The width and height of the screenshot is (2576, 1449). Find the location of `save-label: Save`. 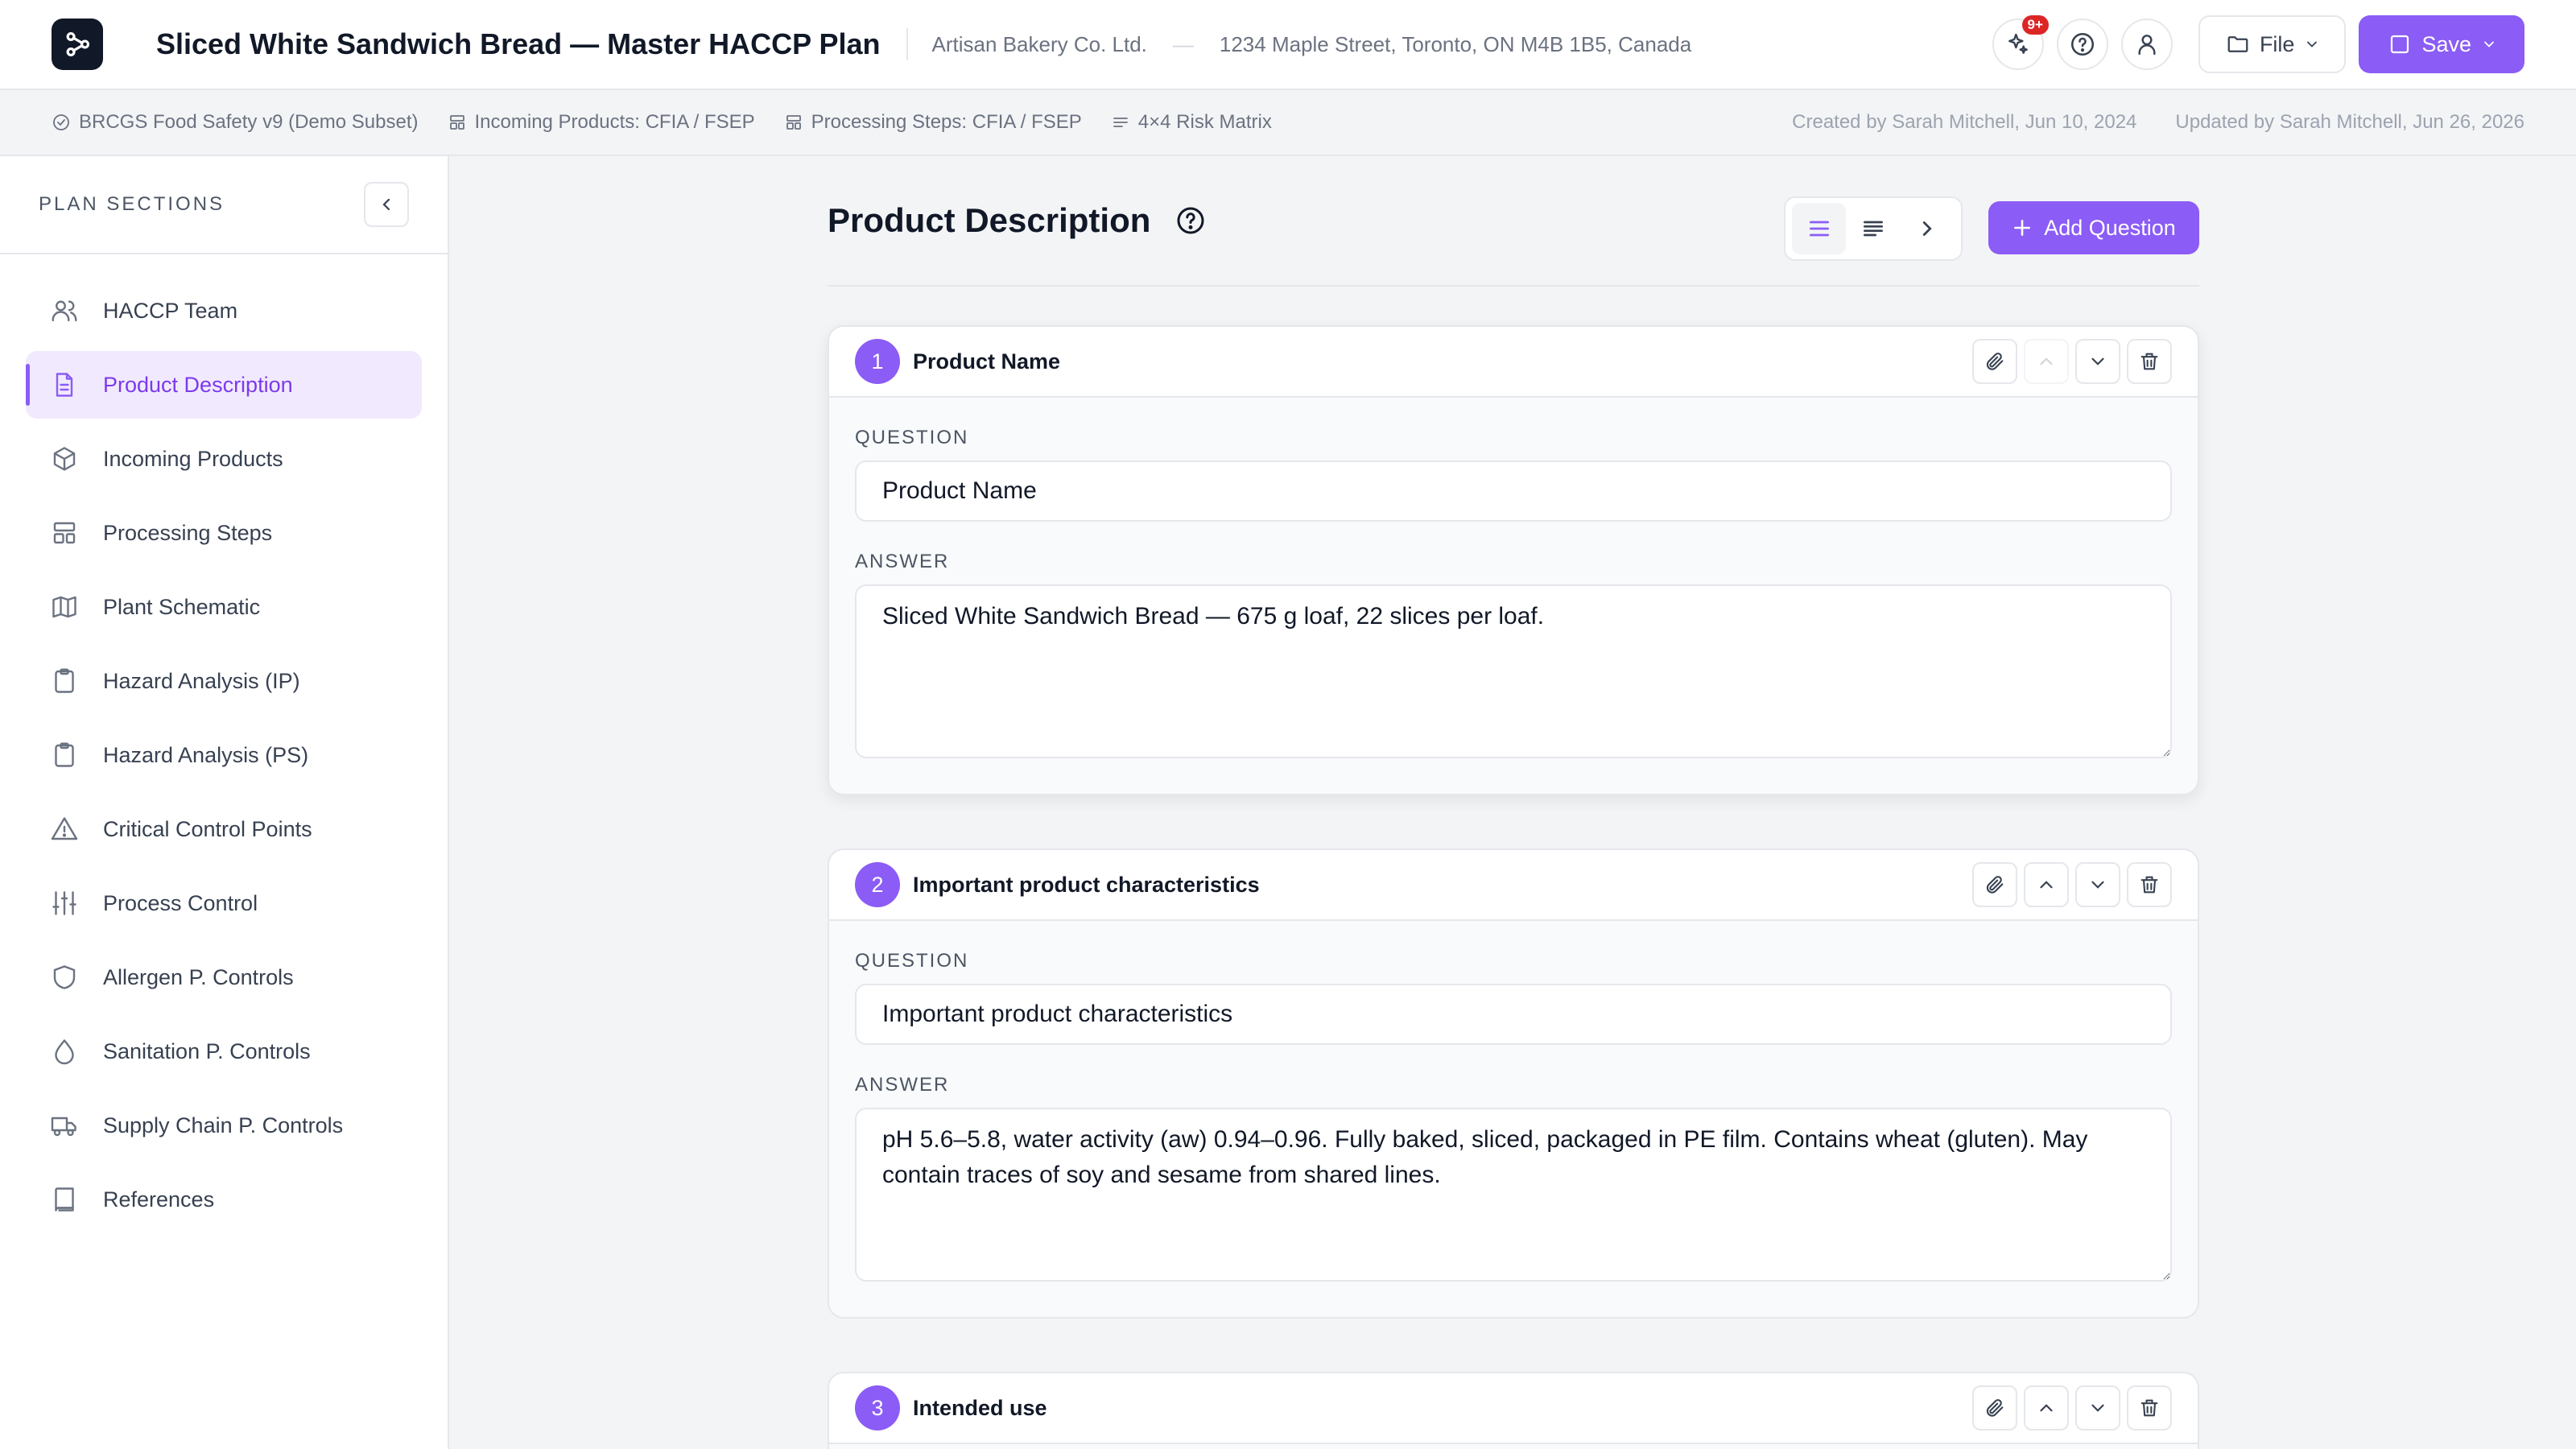

save-label: Save is located at coordinates (2446, 43).